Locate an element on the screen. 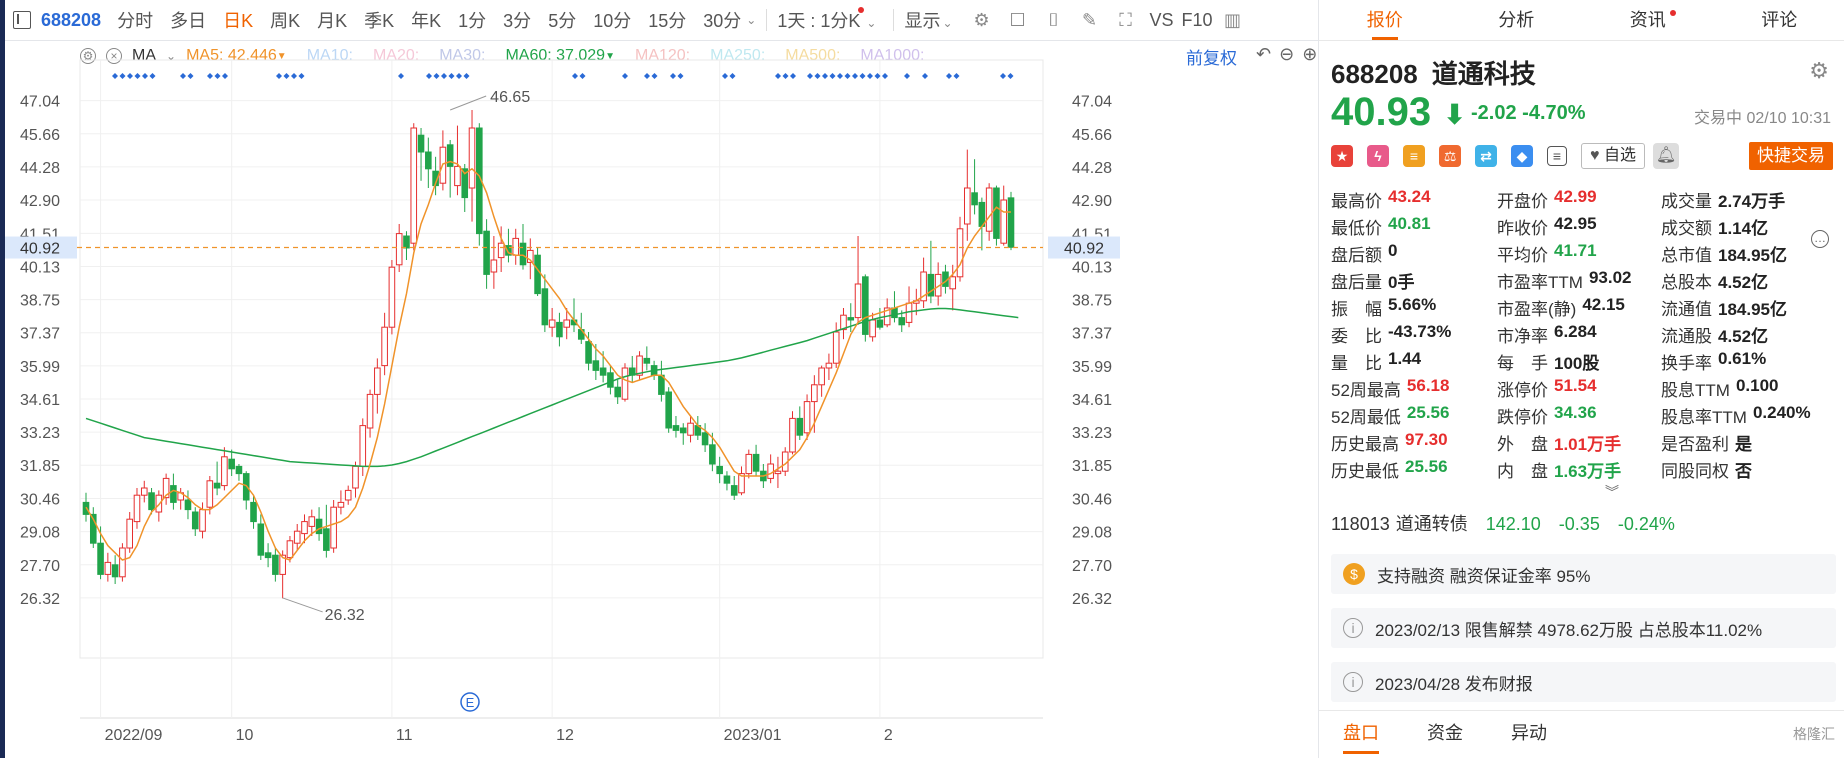  ma-close-icon: × is located at coordinates (114, 56).